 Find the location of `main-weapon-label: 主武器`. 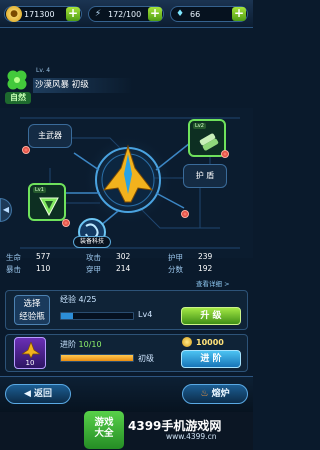

main-weapon-label: 主武器 is located at coordinates (50, 135).